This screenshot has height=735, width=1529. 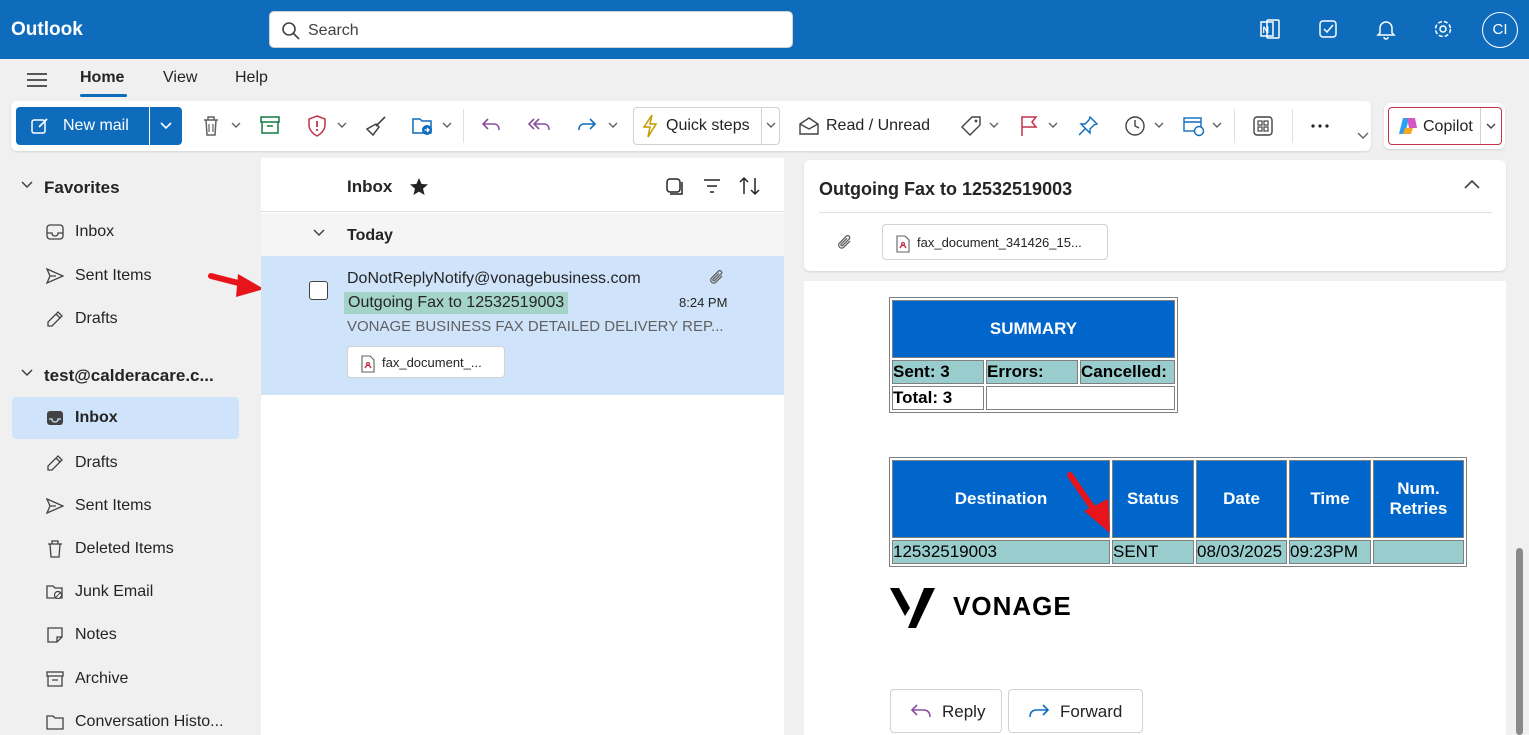 What do you see at coordinates (491, 125) in the screenshot?
I see `reply-icon` at bounding box center [491, 125].